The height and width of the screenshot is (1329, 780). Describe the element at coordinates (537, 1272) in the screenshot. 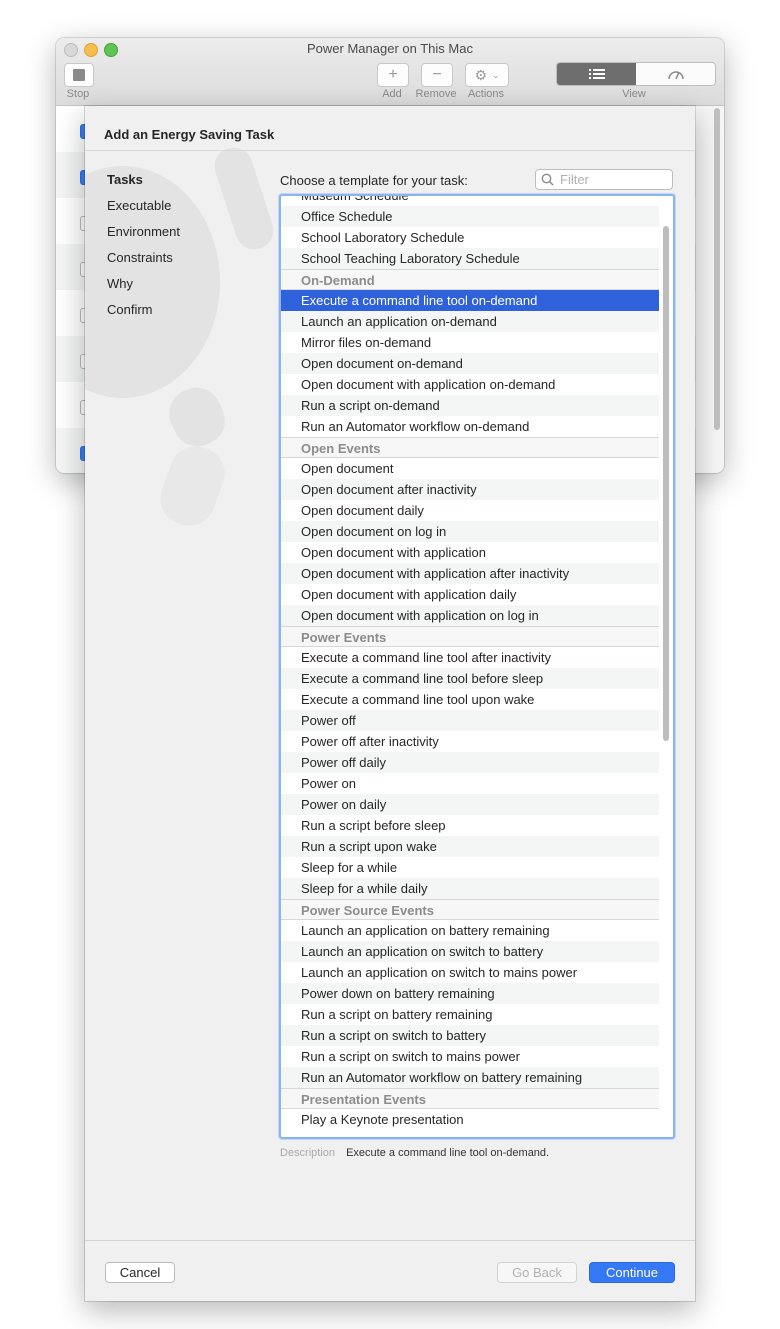

I see `go-back-button: Go Back` at that location.